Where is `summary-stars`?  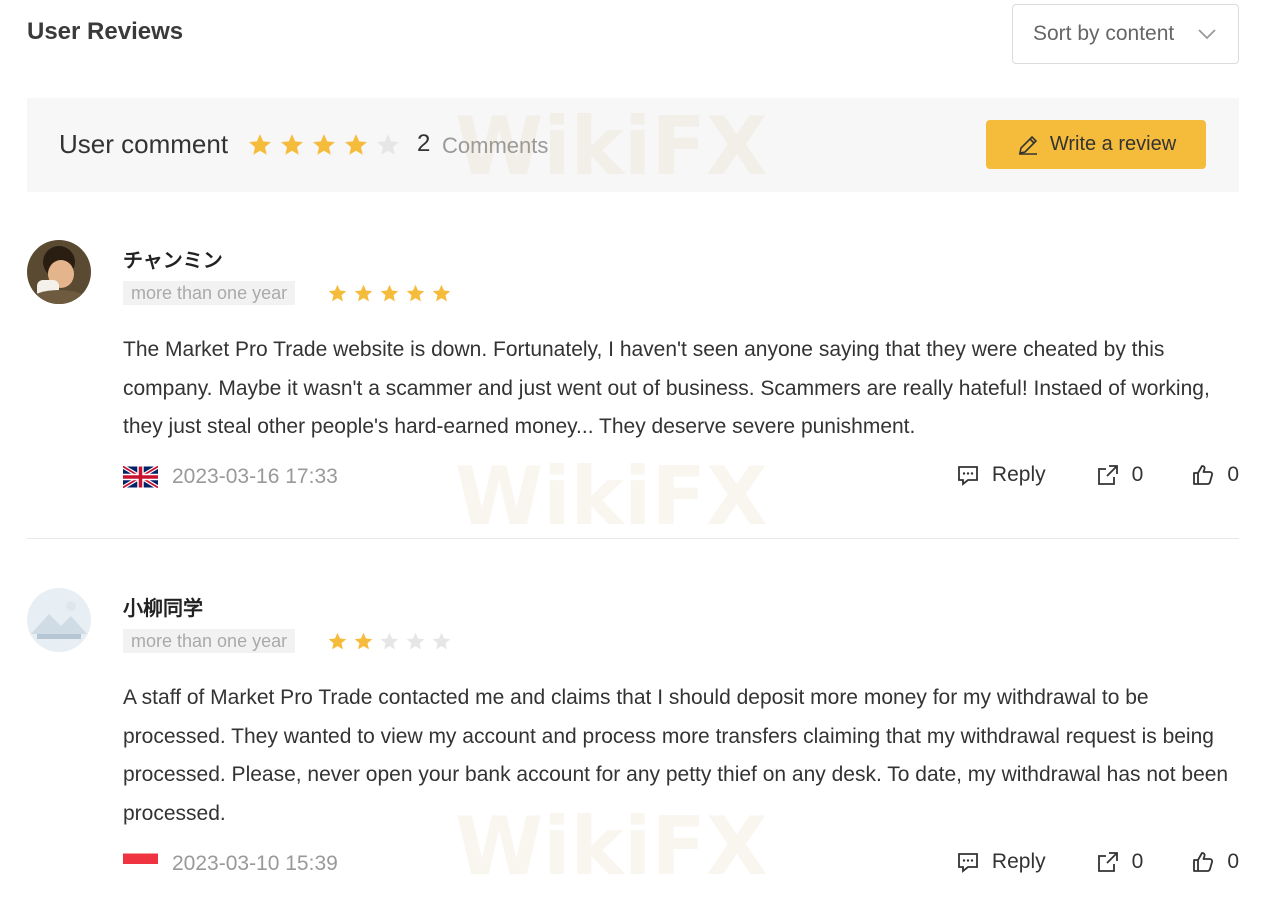 summary-stars is located at coordinates (324, 145).